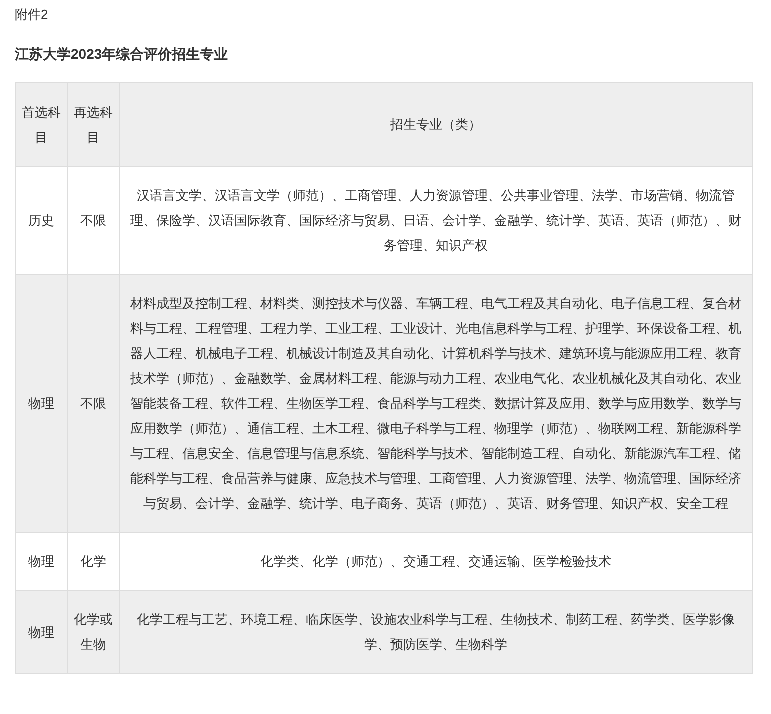  What do you see at coordinates (94, 632) in the screenshot?
I see `table-cell: 化学或生物` at bounding box center [94, 632].